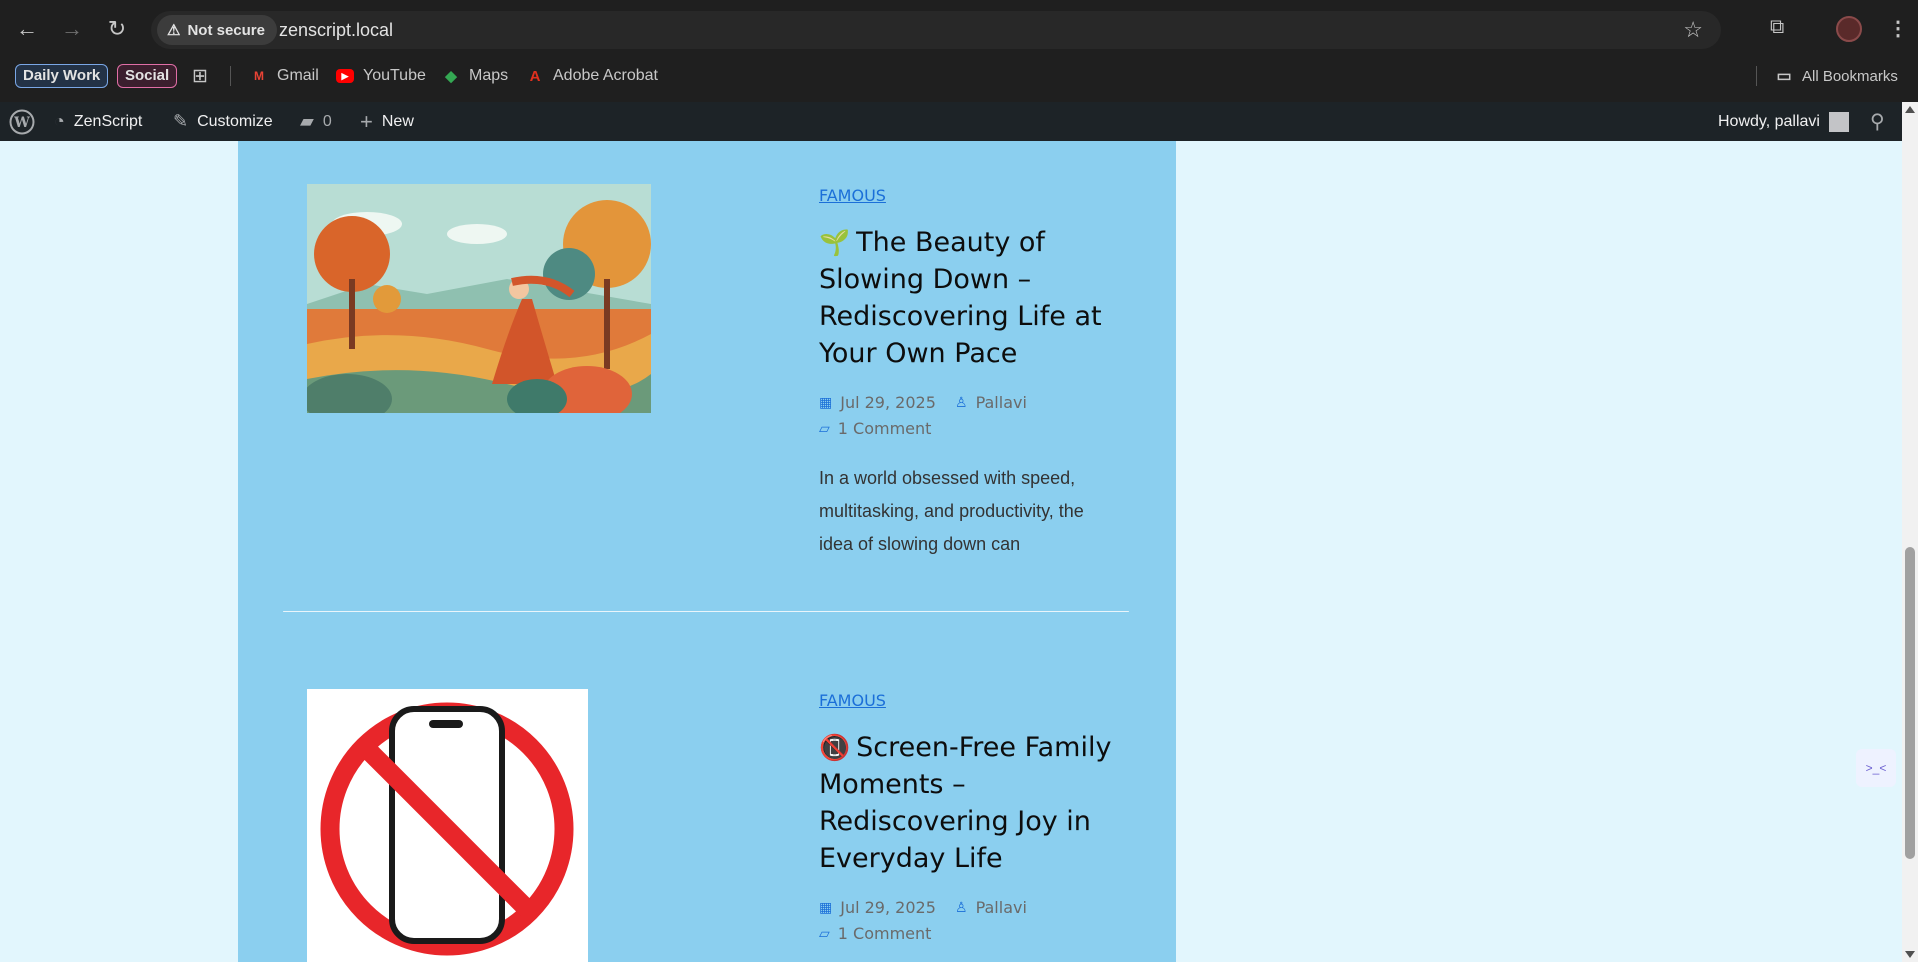 Image resolution: width=1918 pixels, height=962 pixels. I want to click on customize-label: Customize, so click(235, 121).